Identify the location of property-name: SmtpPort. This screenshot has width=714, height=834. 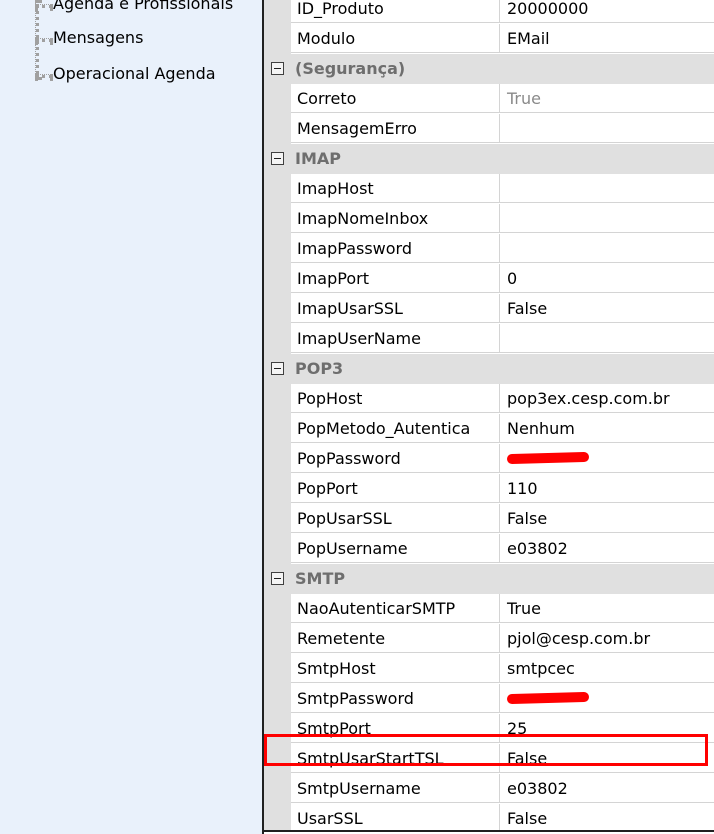
(395, 728).